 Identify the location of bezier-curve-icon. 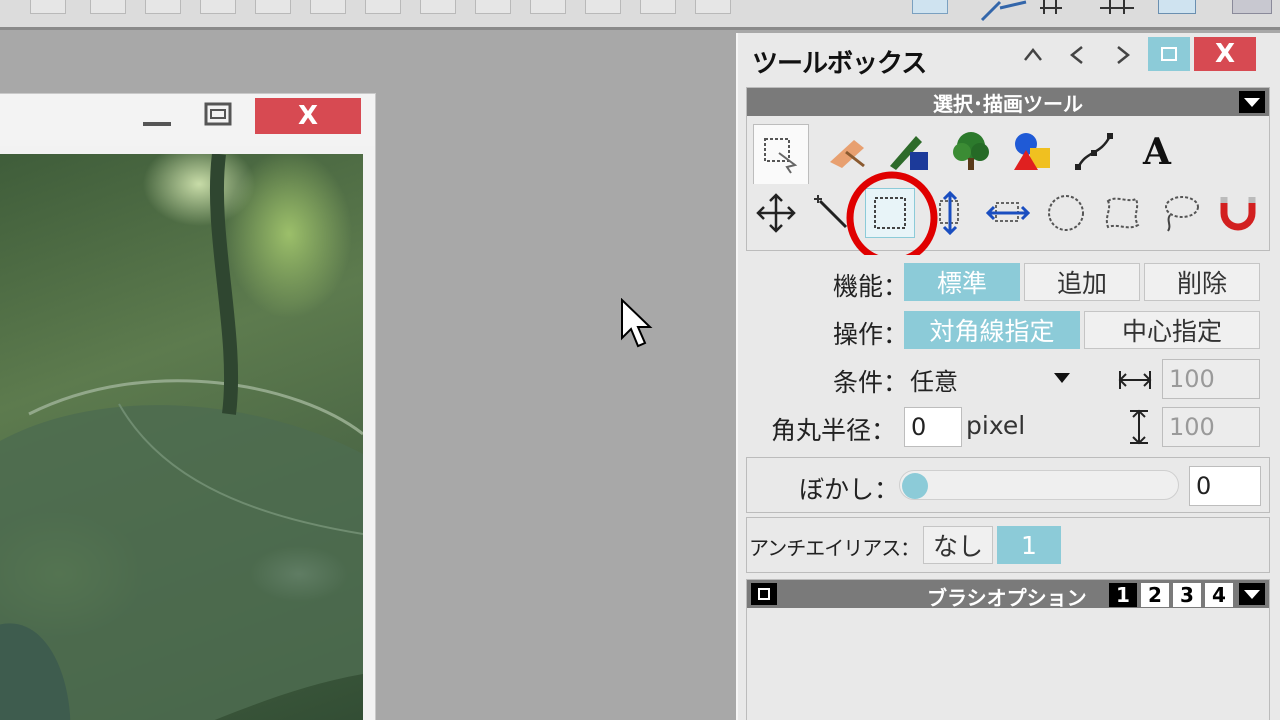
(1094, 151).